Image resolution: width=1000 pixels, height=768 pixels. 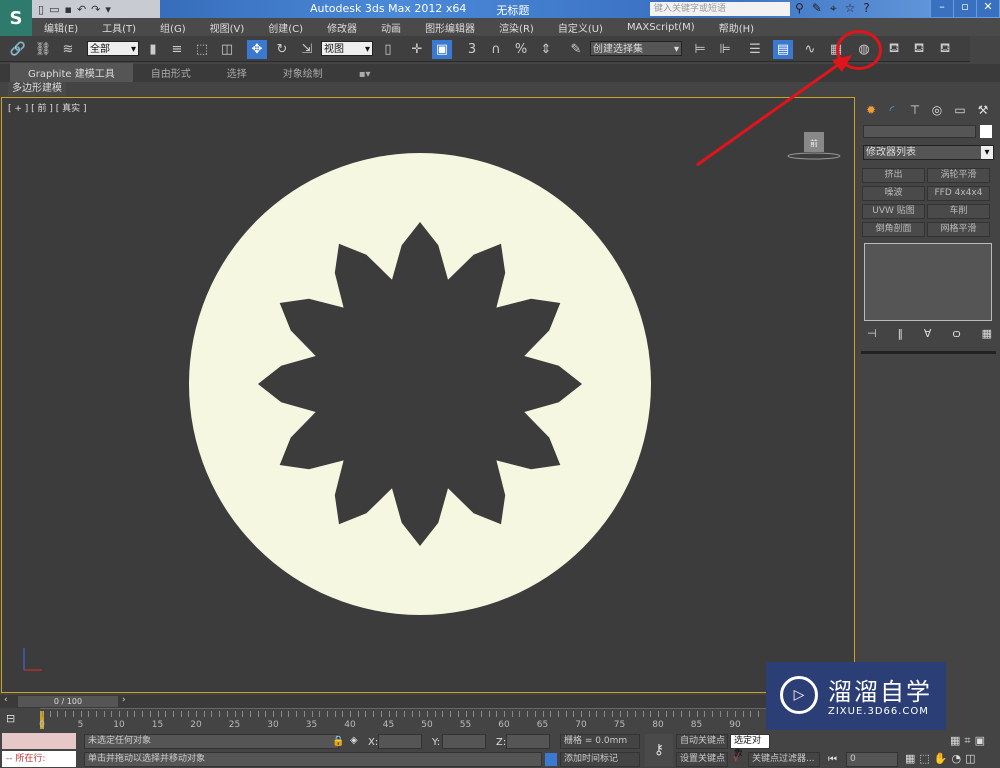 I want to click on binoculars-icon: ⚲, so click(x=799, y=8).